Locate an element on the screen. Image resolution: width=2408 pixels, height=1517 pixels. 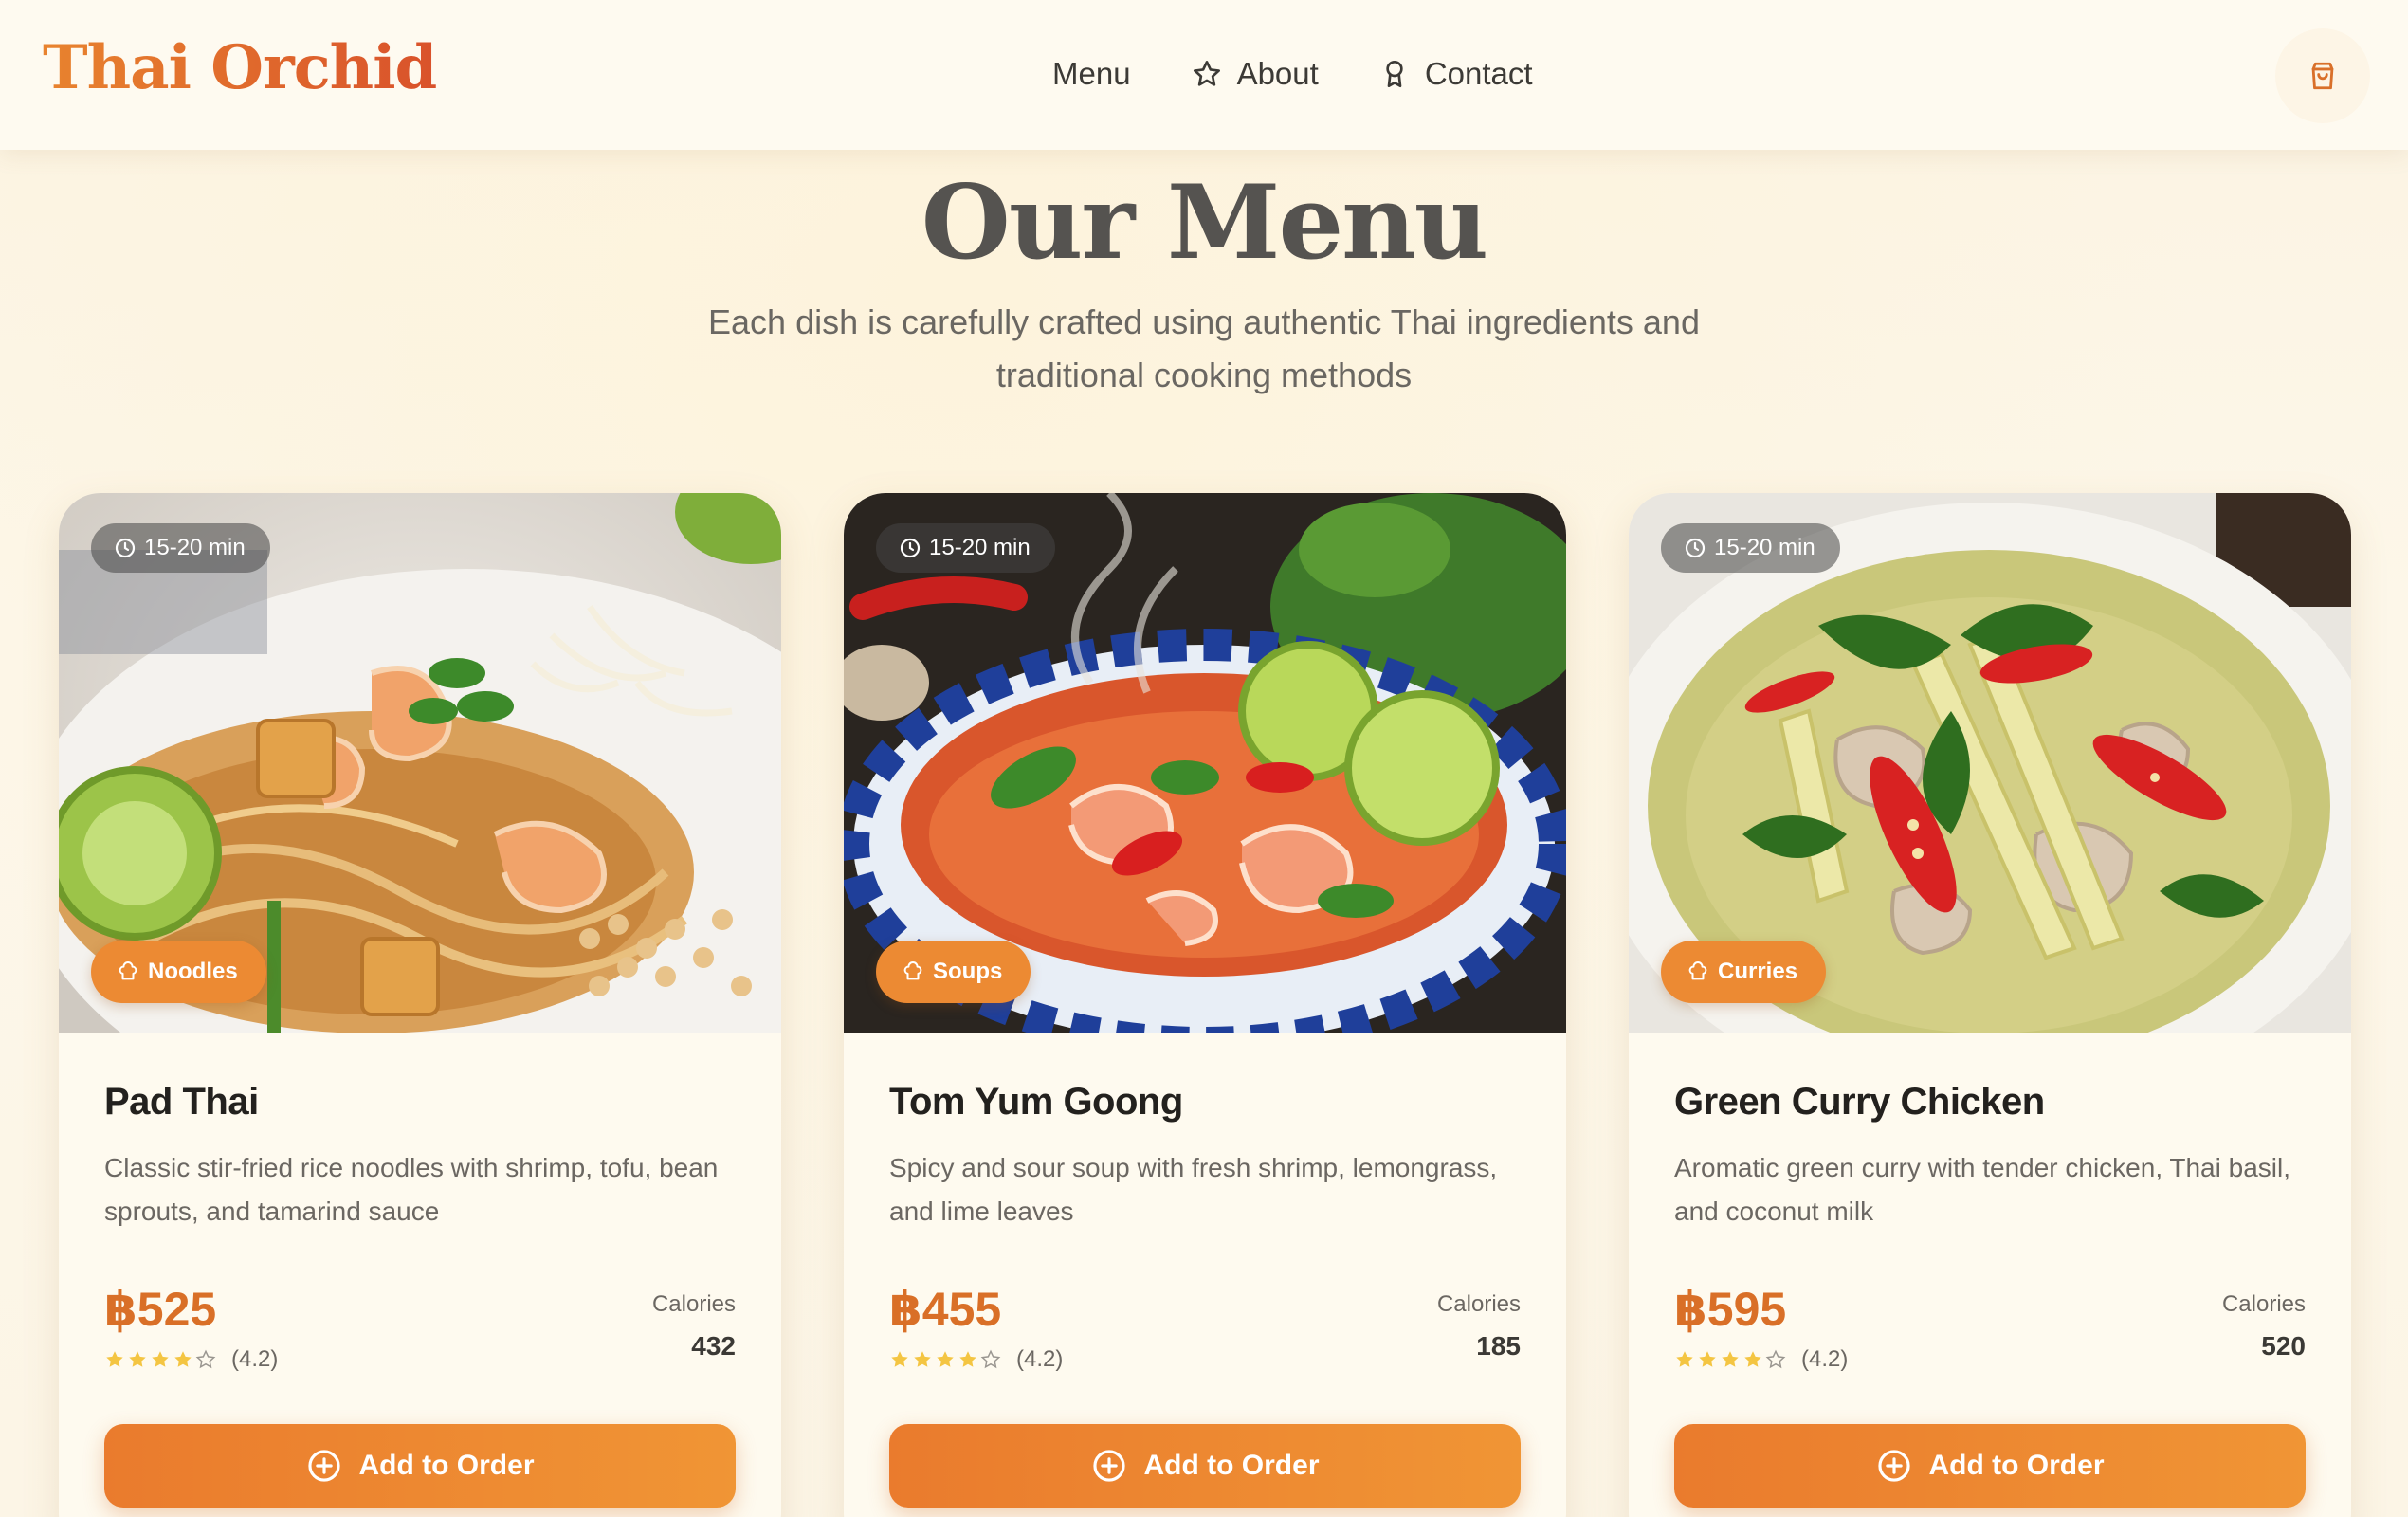
dish-name: Pad Thai is located at coordinates (181, 1102).